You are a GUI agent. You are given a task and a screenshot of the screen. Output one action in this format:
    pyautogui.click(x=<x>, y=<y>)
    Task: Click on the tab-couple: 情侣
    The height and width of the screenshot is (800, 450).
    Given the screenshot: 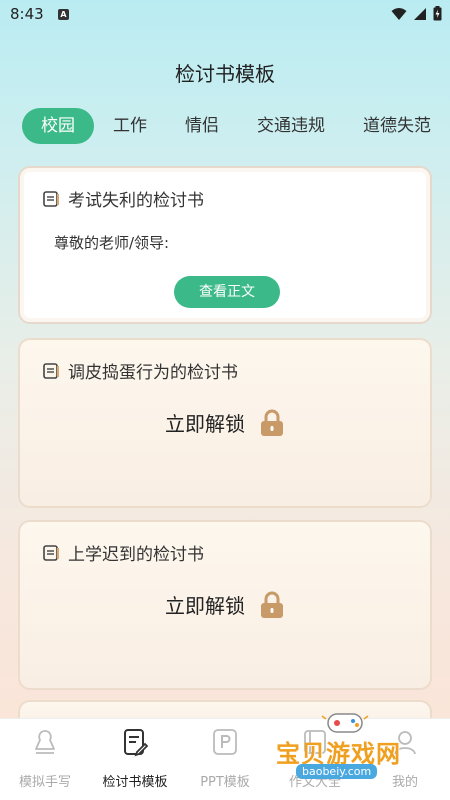 What is the action you would take?
    pyautogui.click(x=202, y=126)
    